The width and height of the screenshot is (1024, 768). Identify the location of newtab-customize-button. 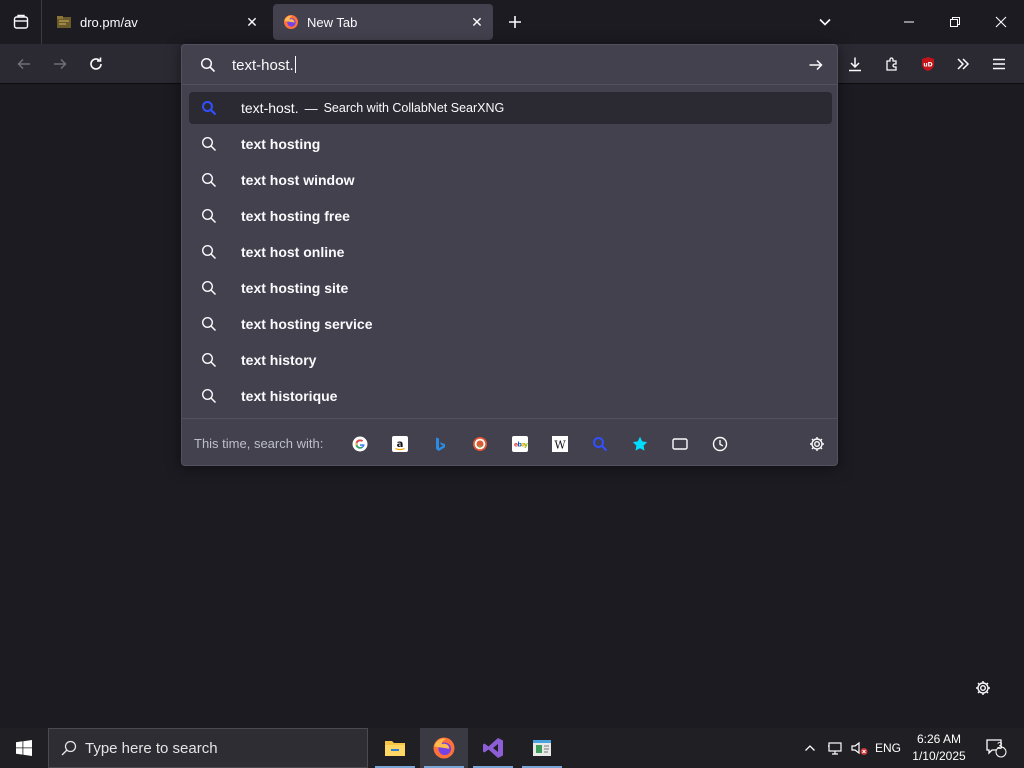
(983, 688).